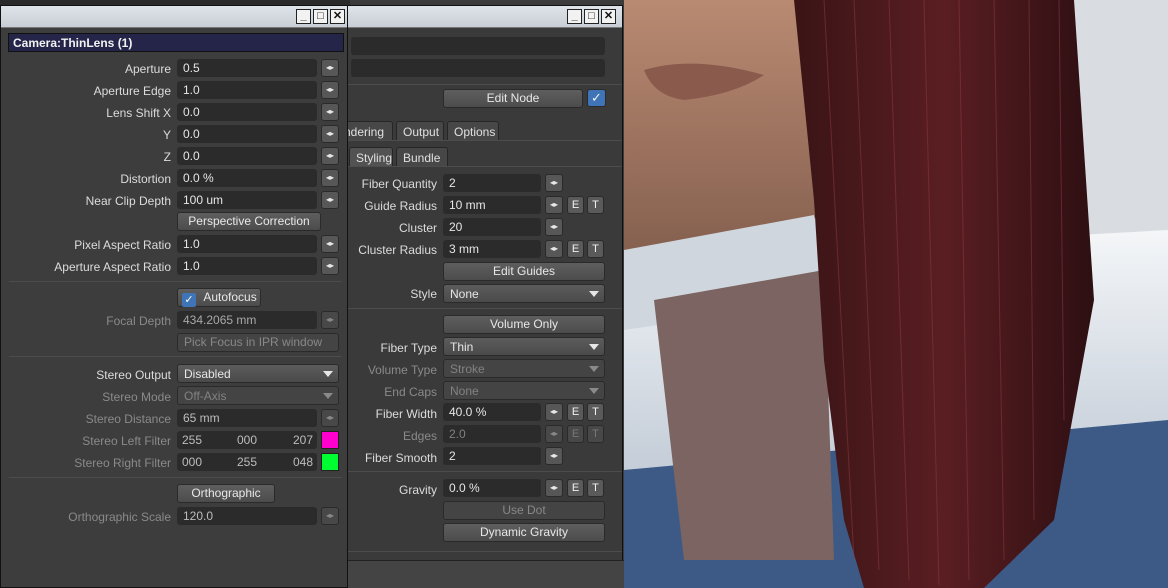 This screenshot has height=588, width=1168. Describe the element at coordinates (247, 266) in the screenshot. I see `aperture-aspect-ratio-input: 1.0` at that location.